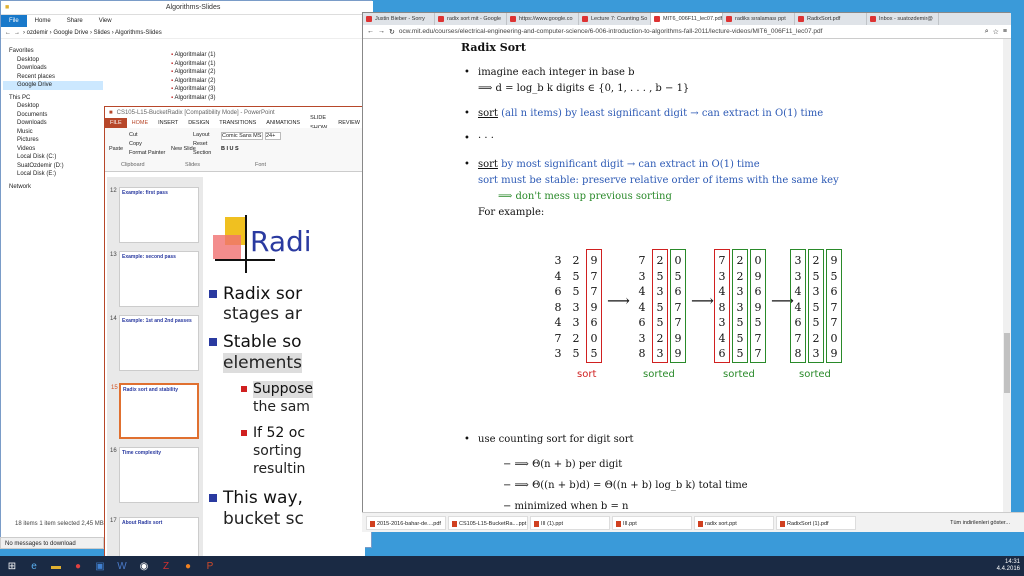 This screenshot has height=576, width=1024. What do you see at coordinates (392, 32) in the screenshot?
I see `reload-icon: ↻` at bounding box center [392, 32].